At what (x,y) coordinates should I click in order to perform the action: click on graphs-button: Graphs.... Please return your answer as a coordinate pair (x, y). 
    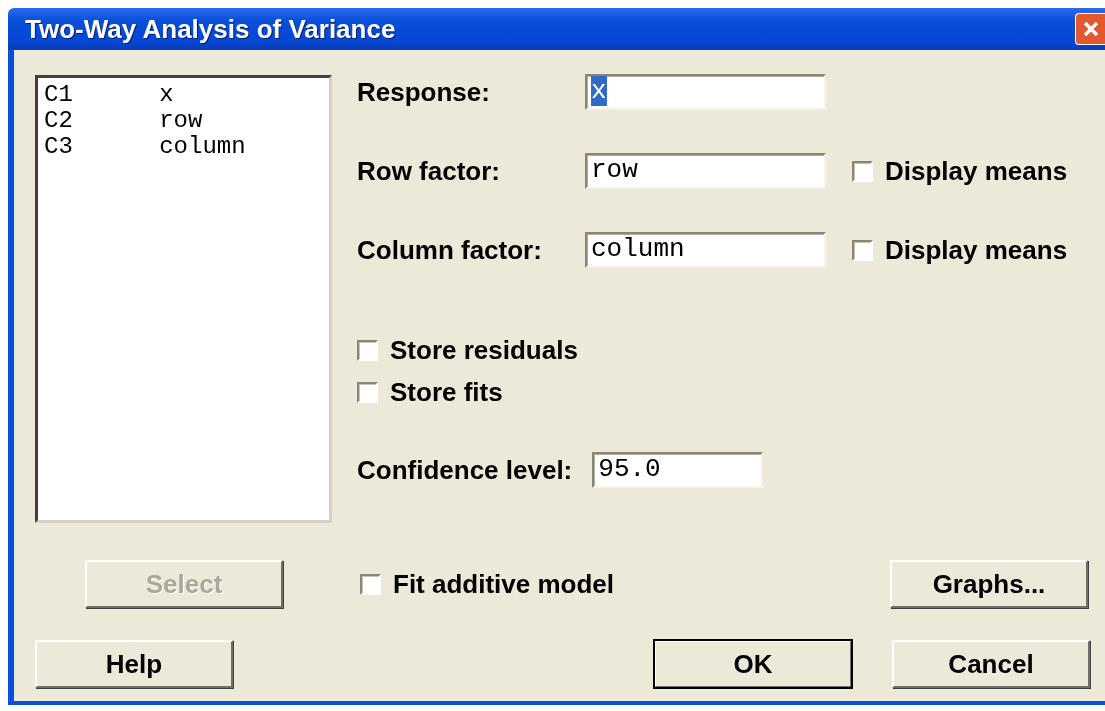
    Looking at the image, I should click on (989, 584).